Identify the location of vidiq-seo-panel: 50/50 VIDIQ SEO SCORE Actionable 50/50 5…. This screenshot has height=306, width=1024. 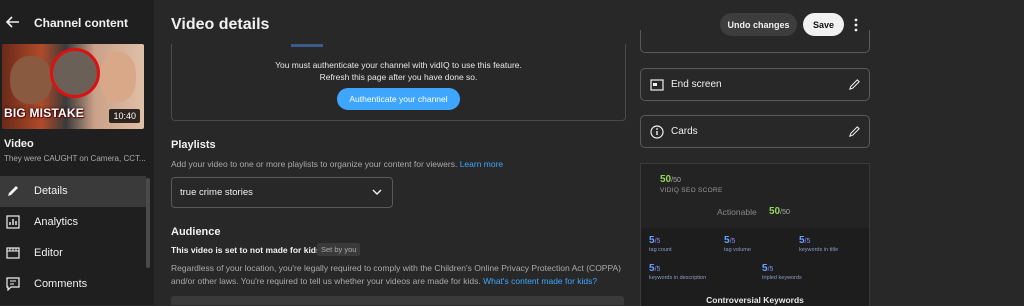
(755, 234).